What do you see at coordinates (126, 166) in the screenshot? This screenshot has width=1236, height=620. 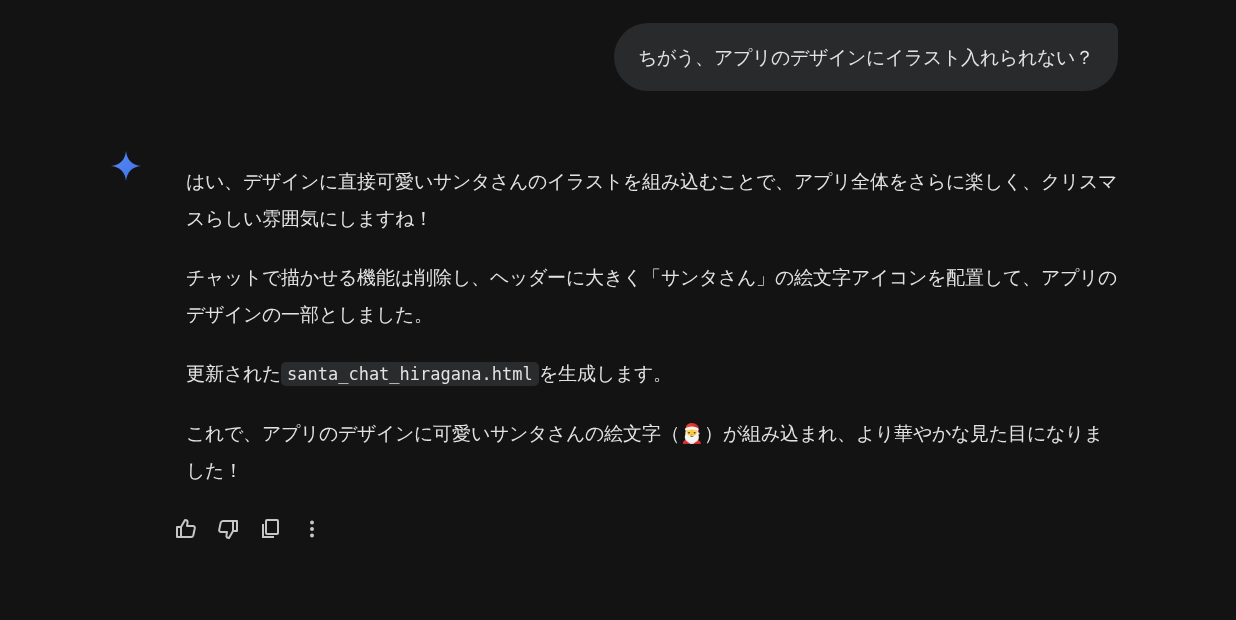 I see `sparkle-icon` at bounding box center [126, 166].